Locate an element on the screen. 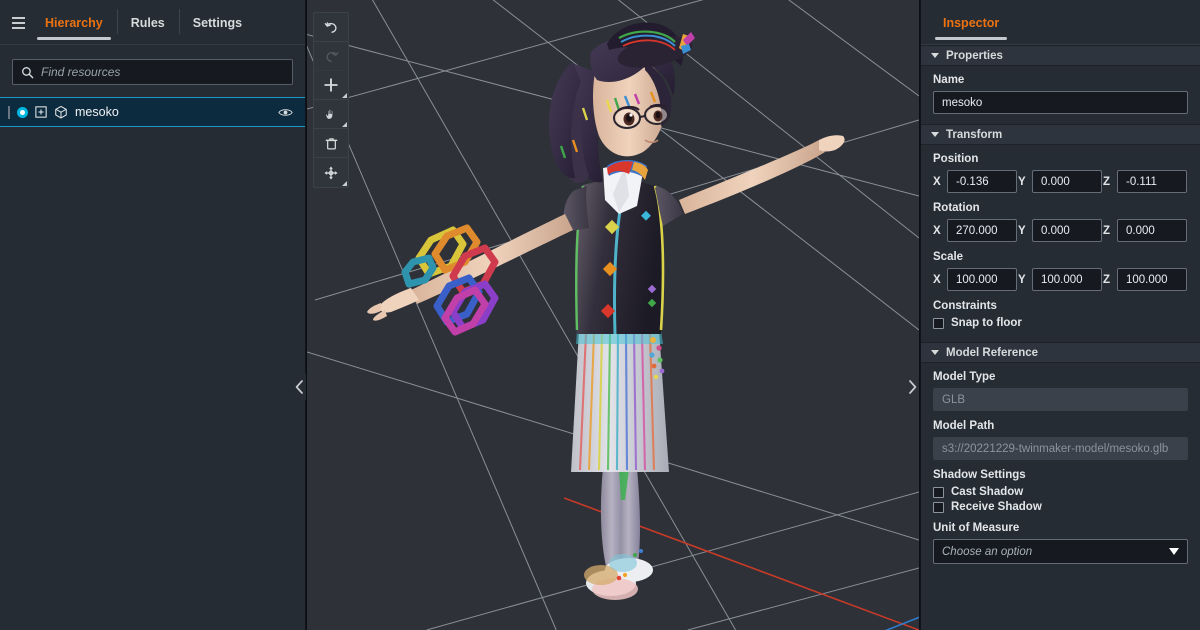 The height and width of the screenshot is (630, 1200). selection-radio-icon is located at coordinates (22, 112).